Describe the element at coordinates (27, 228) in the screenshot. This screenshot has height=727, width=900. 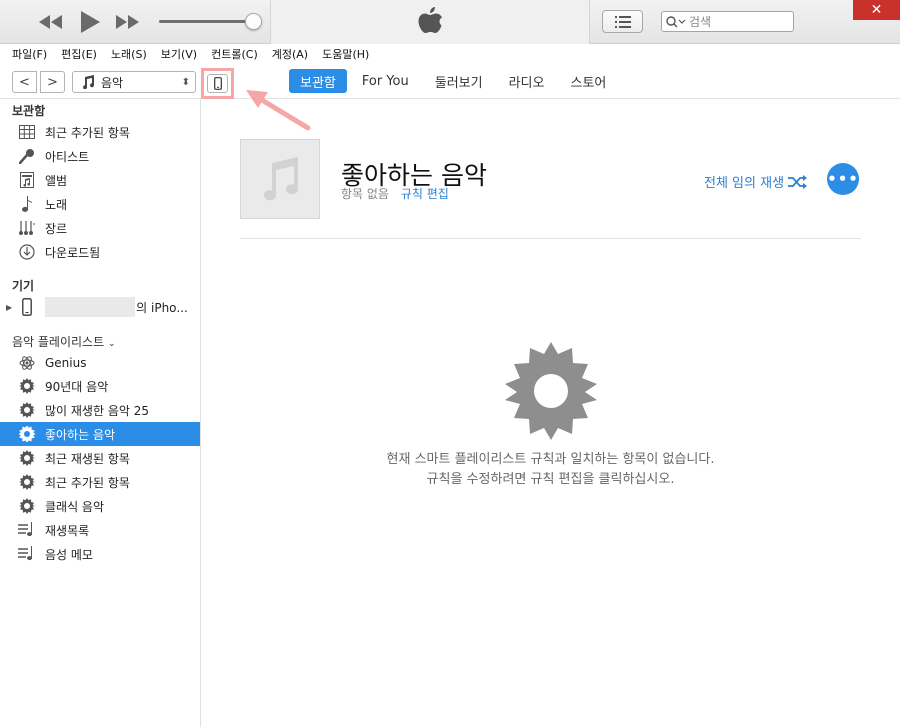
I see `genre-icon` at that location.